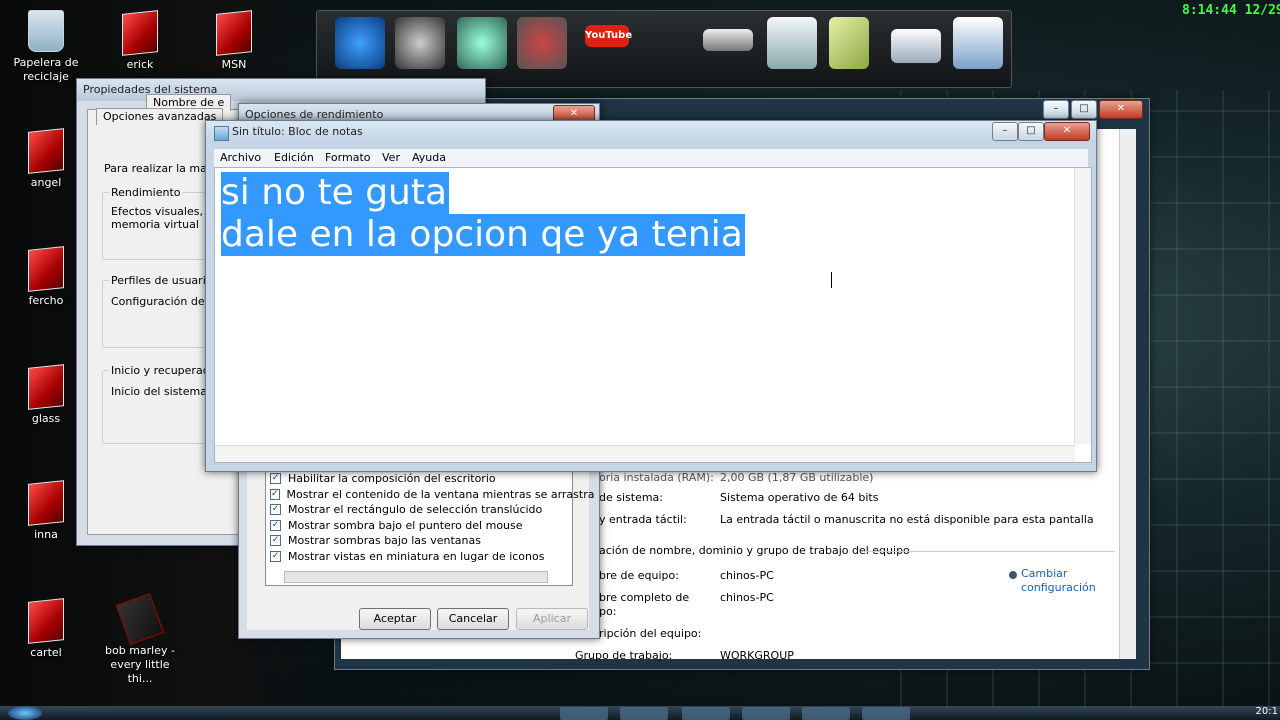  I want to click on window-title: Sin título: Bloc de notas, so click(651, 132).